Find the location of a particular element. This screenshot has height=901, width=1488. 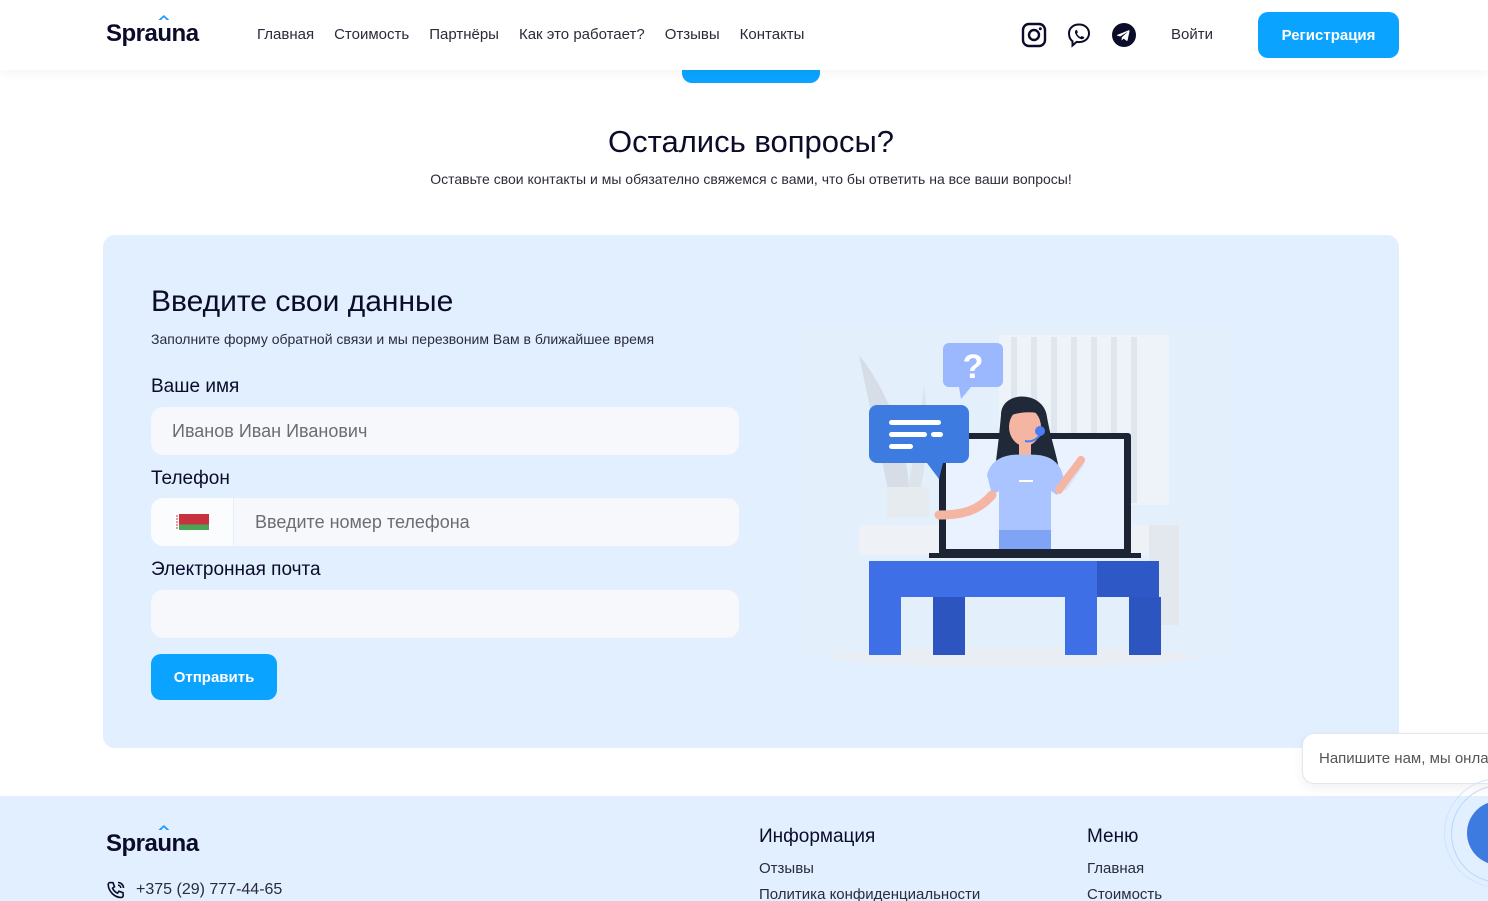

social-links is located at coordinates (1079, 35).